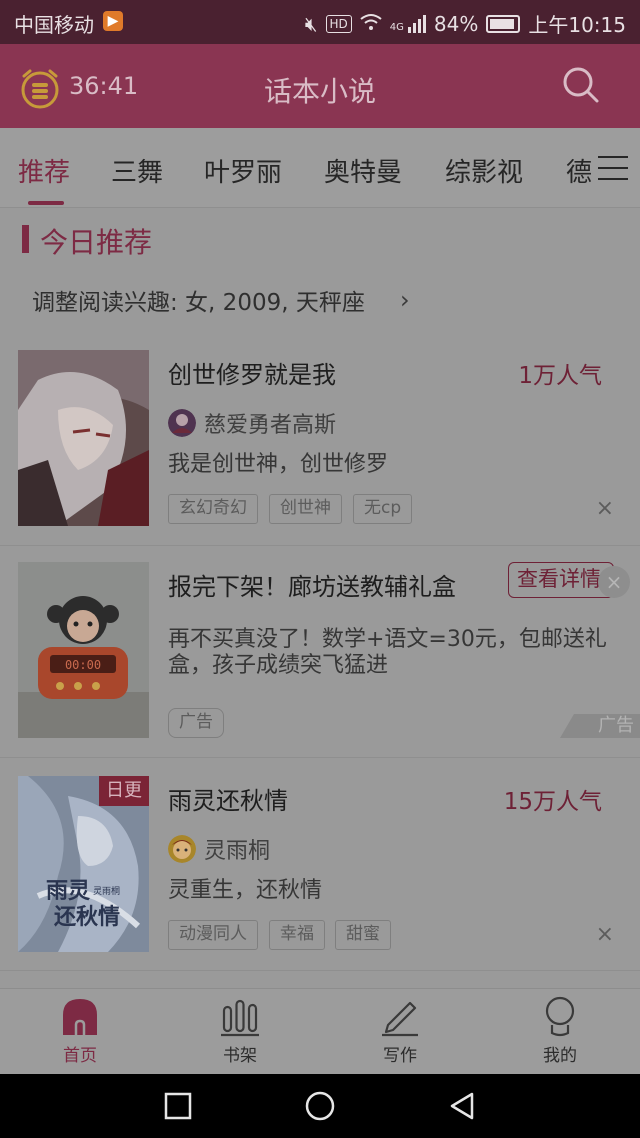 The image size is (640, 1138). Describe the element at coordinates (383, 509) in the screenshot. I see `book-tag: 无cp` at that location.